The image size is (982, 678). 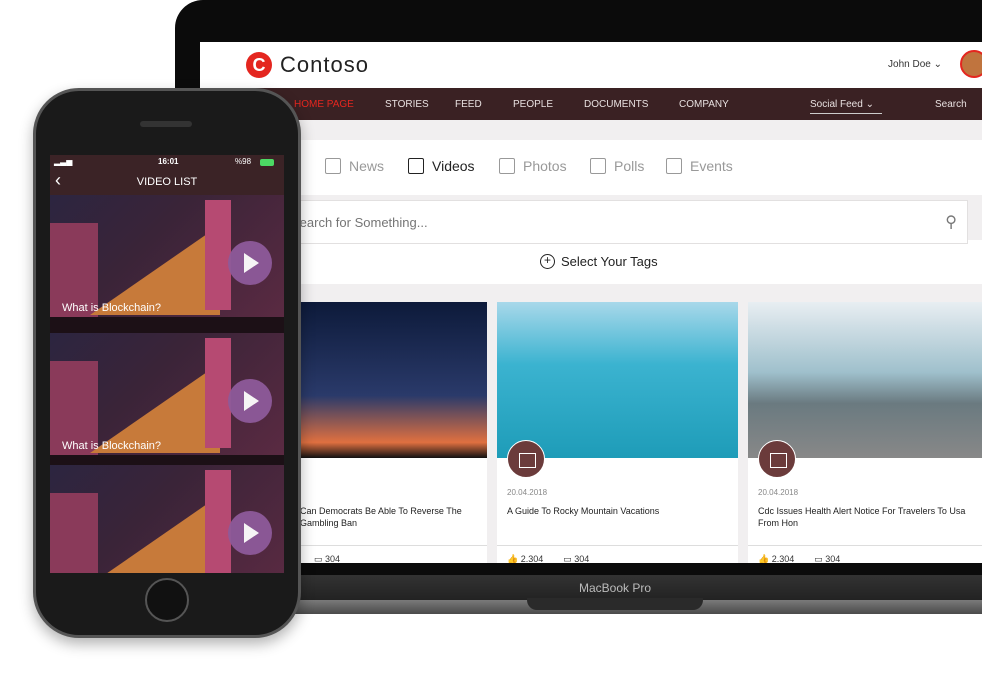 I want to click on phone-speaker, so click(x=166, y=124).